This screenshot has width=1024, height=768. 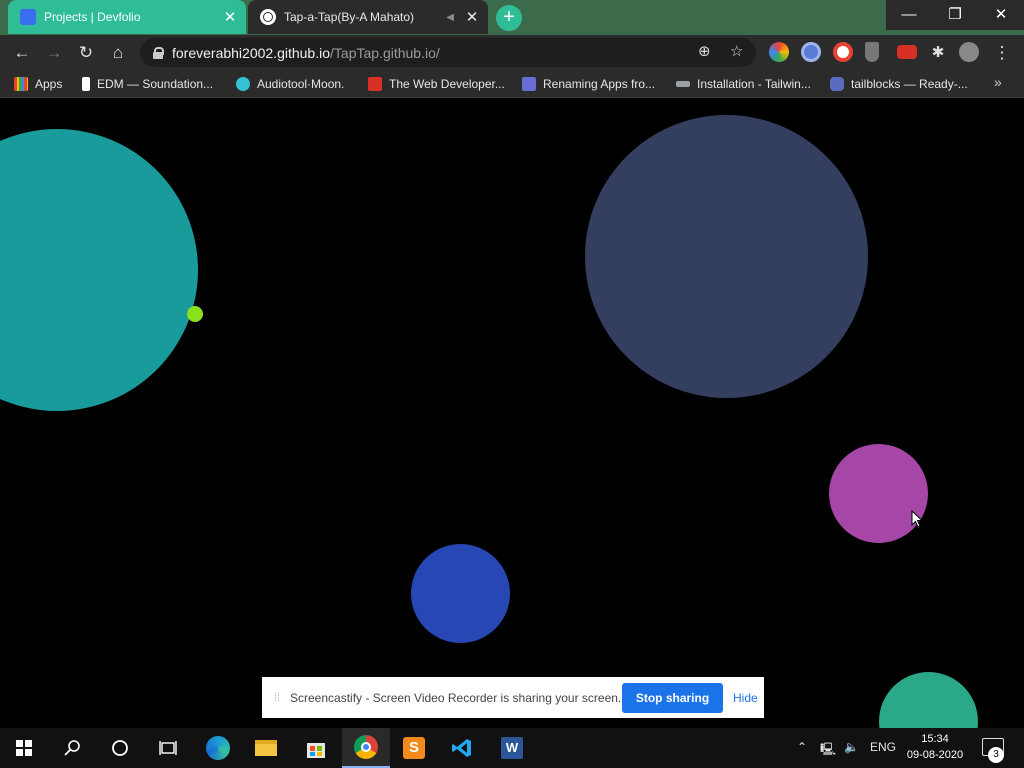 I want to click on menu-kebab-icon: ⋮, so click(x=1002, y=53).